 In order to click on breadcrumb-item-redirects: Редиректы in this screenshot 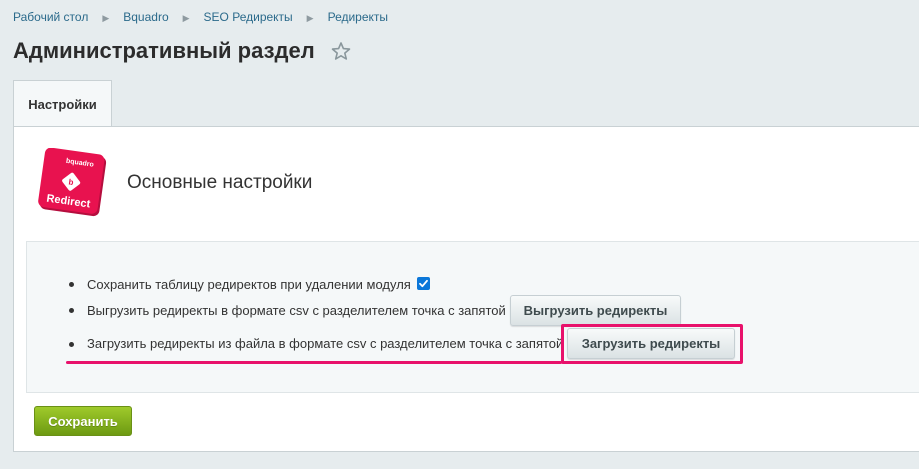, I will do `click(358, 17)`.